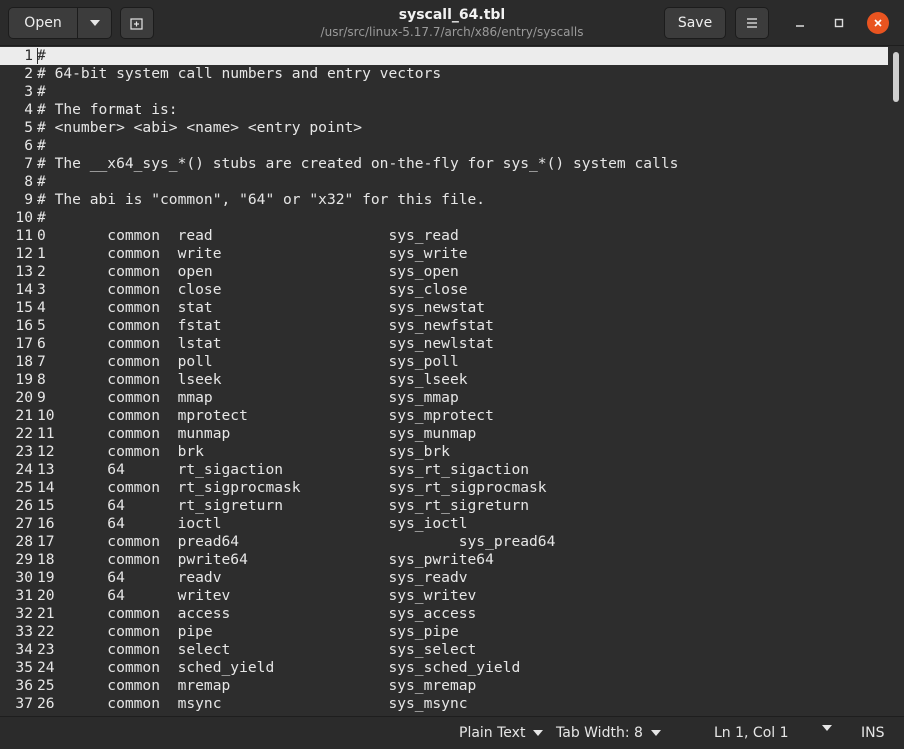 Image resolution: width=904 pixels, height=749 pixels. I want to click on text-line: 5 # <number> <abi> <name> <entry point>, so click(444, 128).